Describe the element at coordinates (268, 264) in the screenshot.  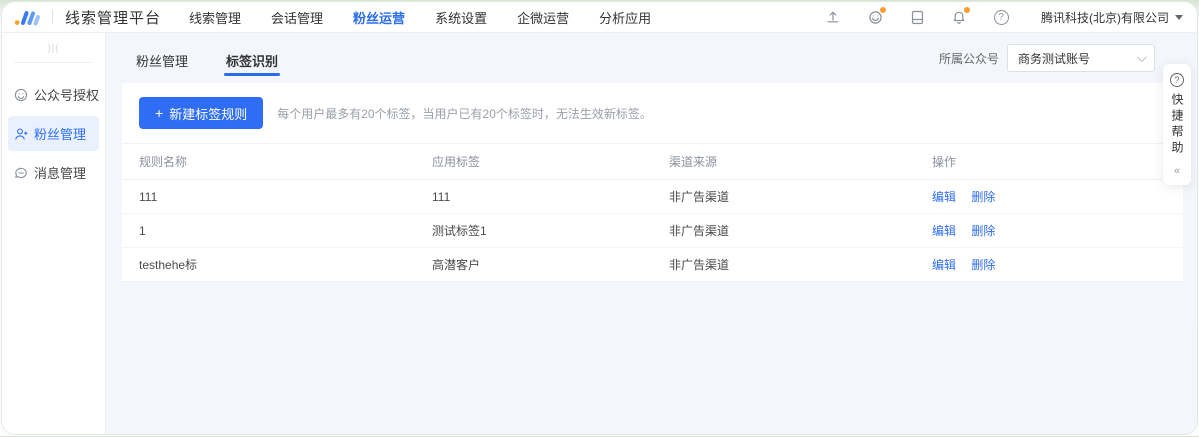
I see `cell-rule-name: testhehe标` at that location.